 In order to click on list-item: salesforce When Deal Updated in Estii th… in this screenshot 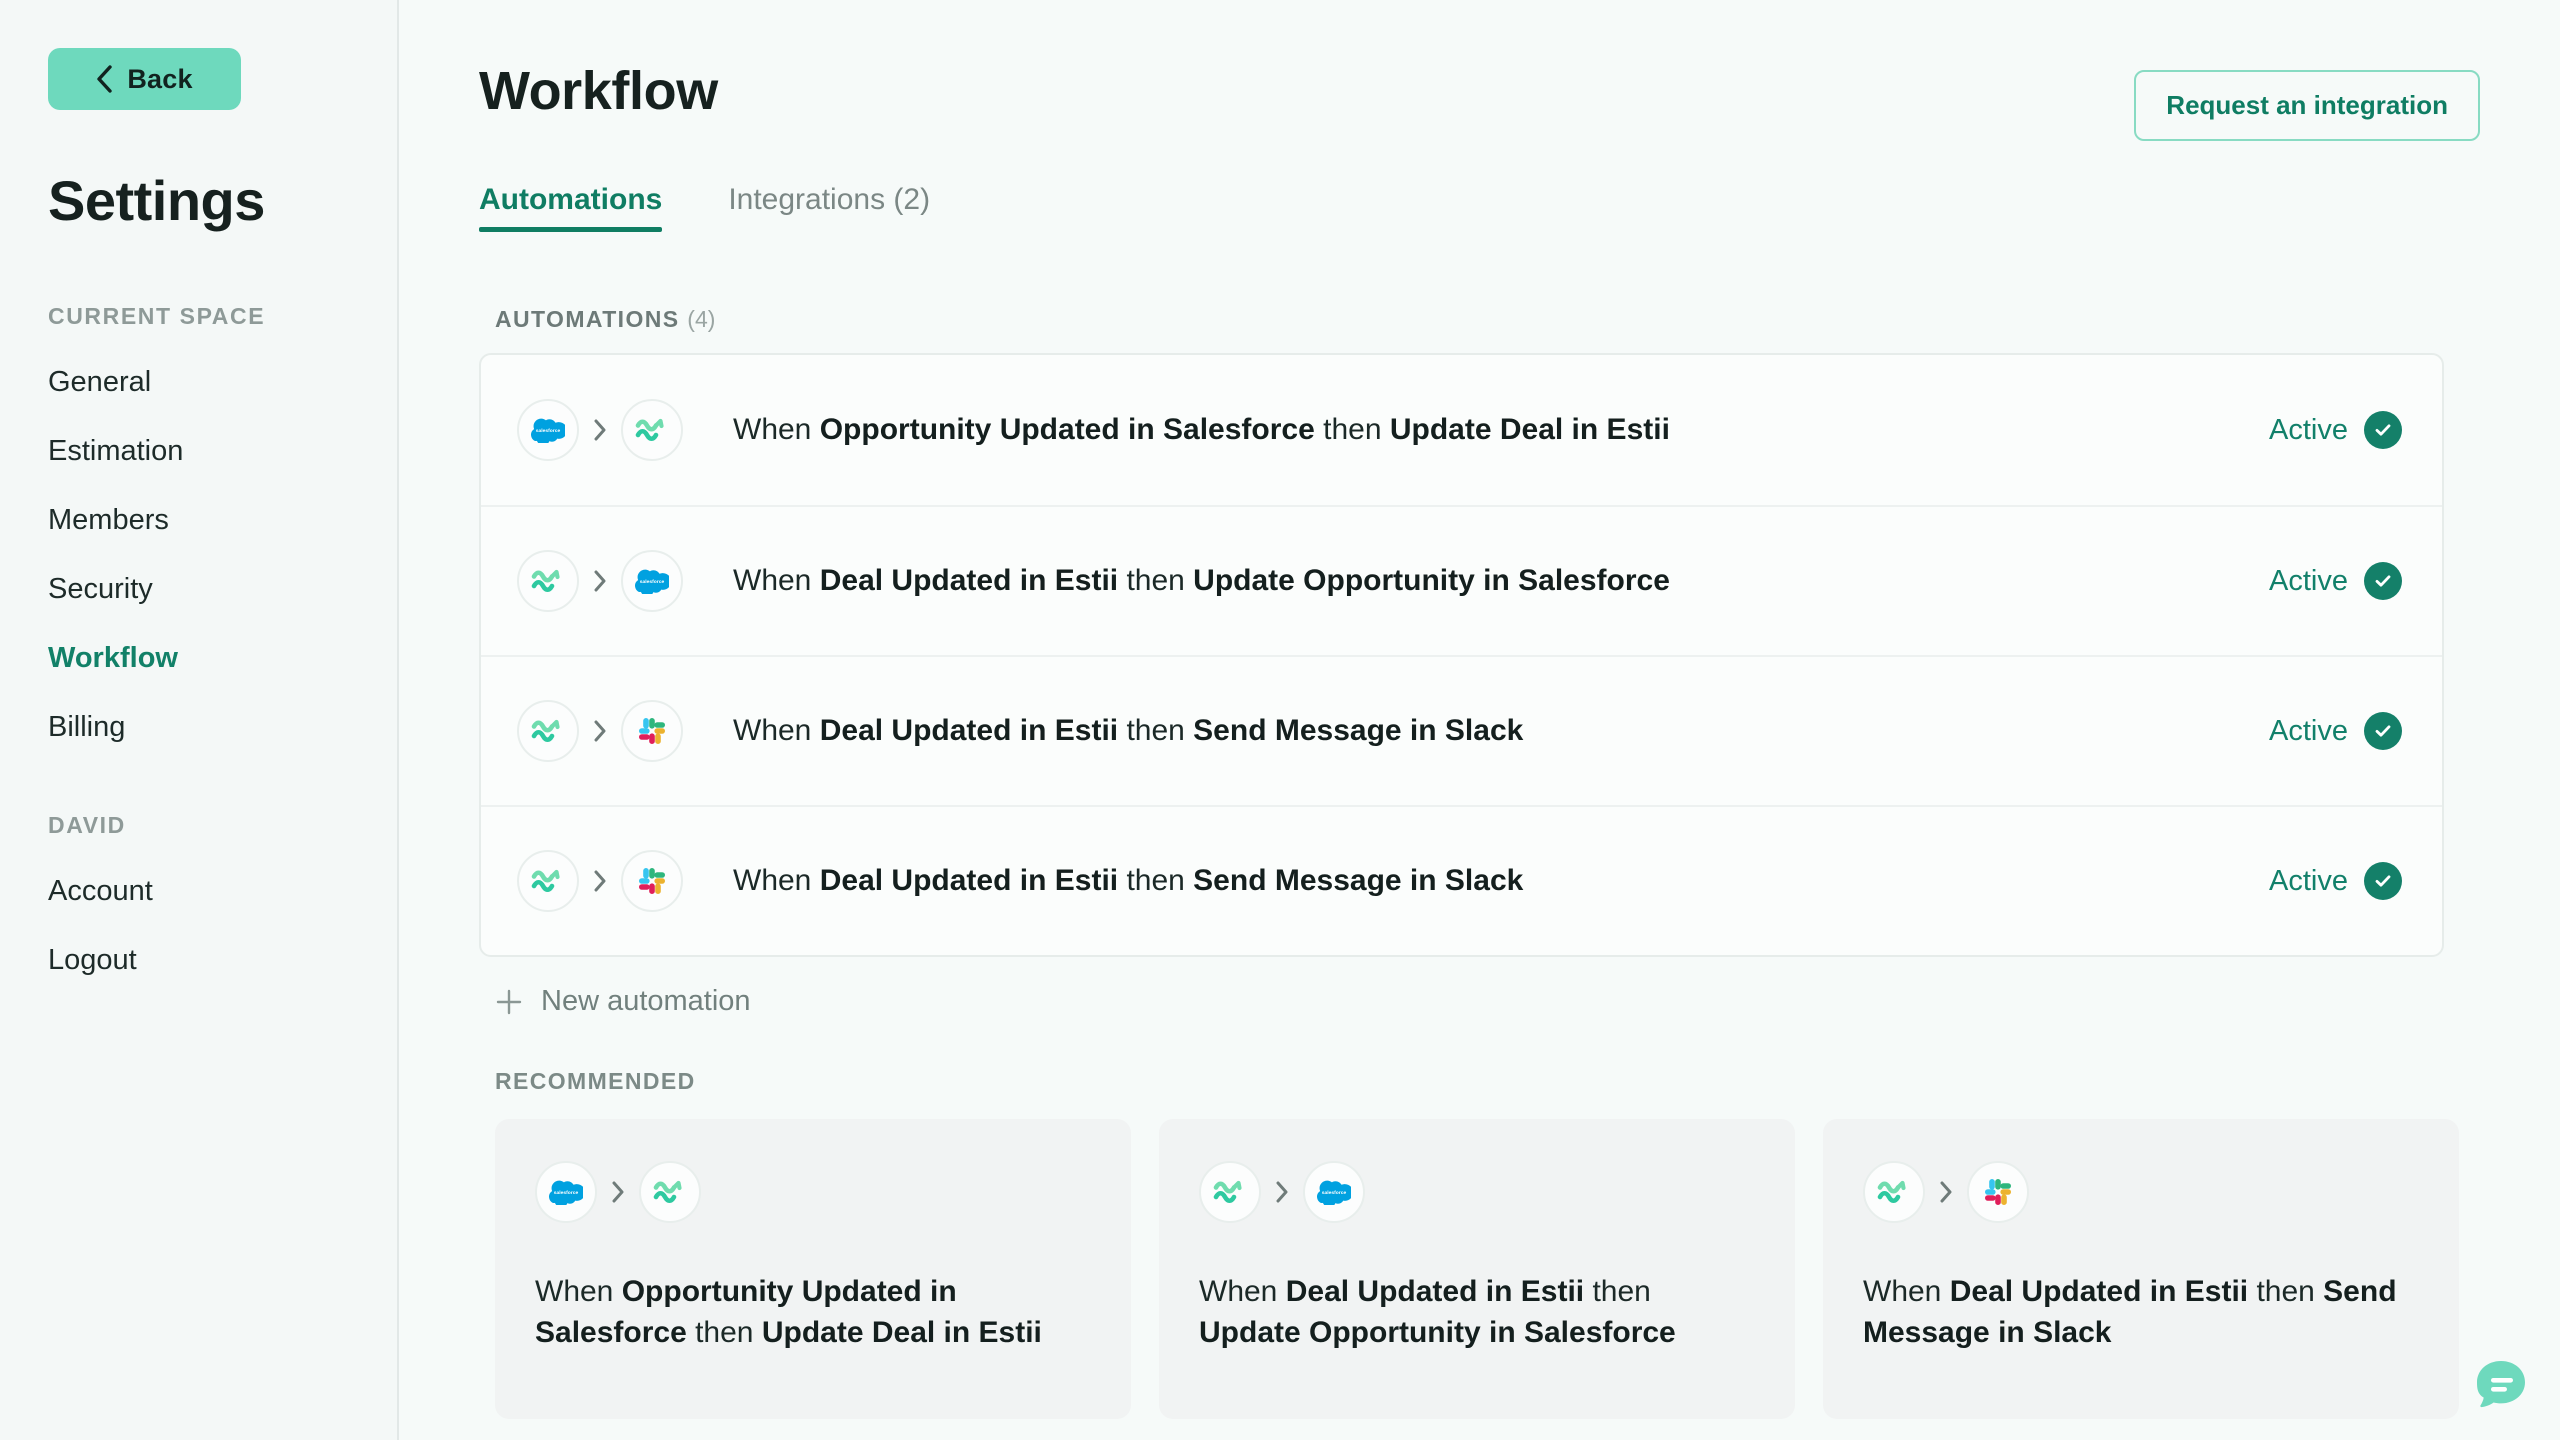, I will do `click(1477, 1269)`.